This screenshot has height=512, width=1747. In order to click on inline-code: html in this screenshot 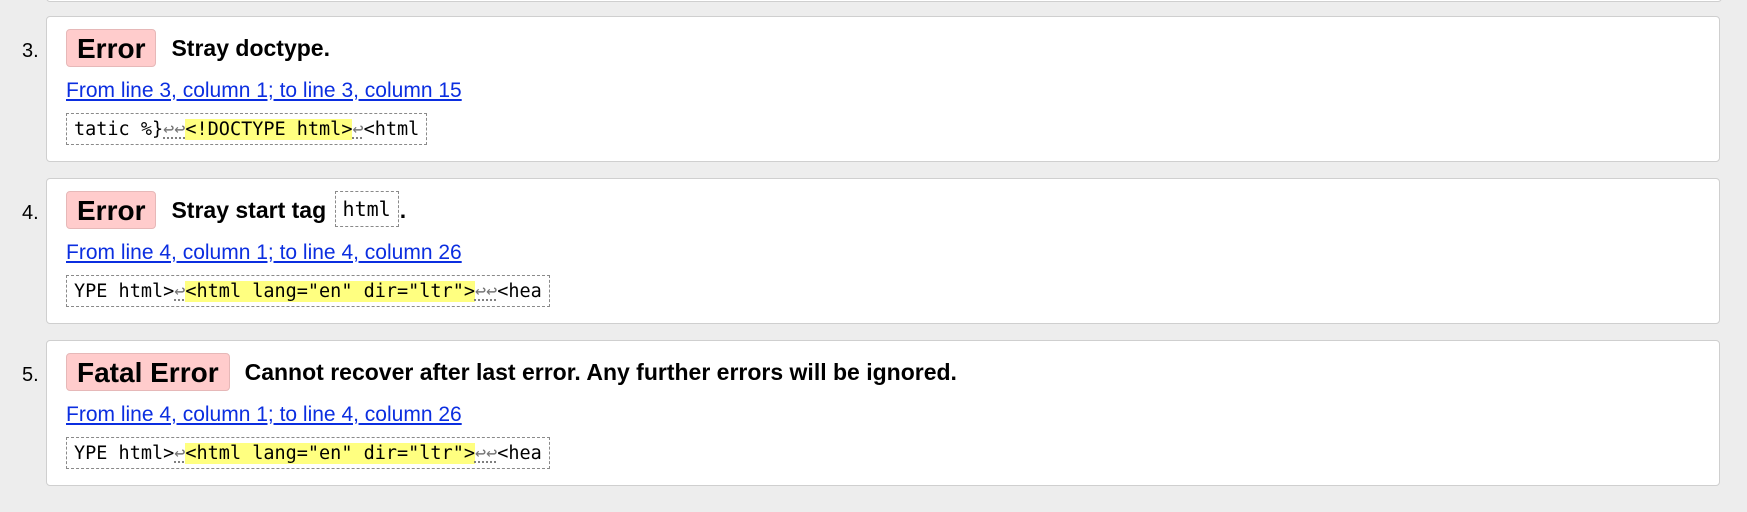, I will do `click(366, 209)`.